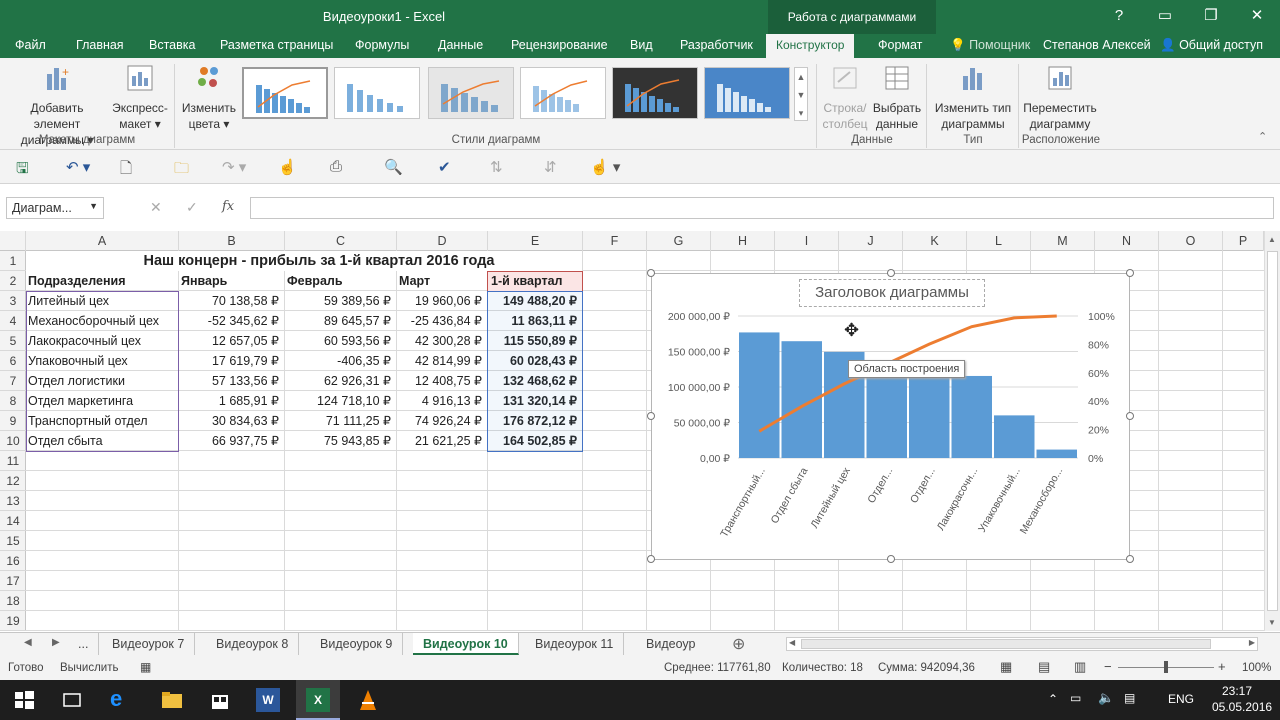 This screenshot has height=720, width=1280. What do you see at coordinates (973, 98) in the screenshot?
I see `change-chart-type-button: Изменить тип диаграммы` at bounding box center [973, 98].